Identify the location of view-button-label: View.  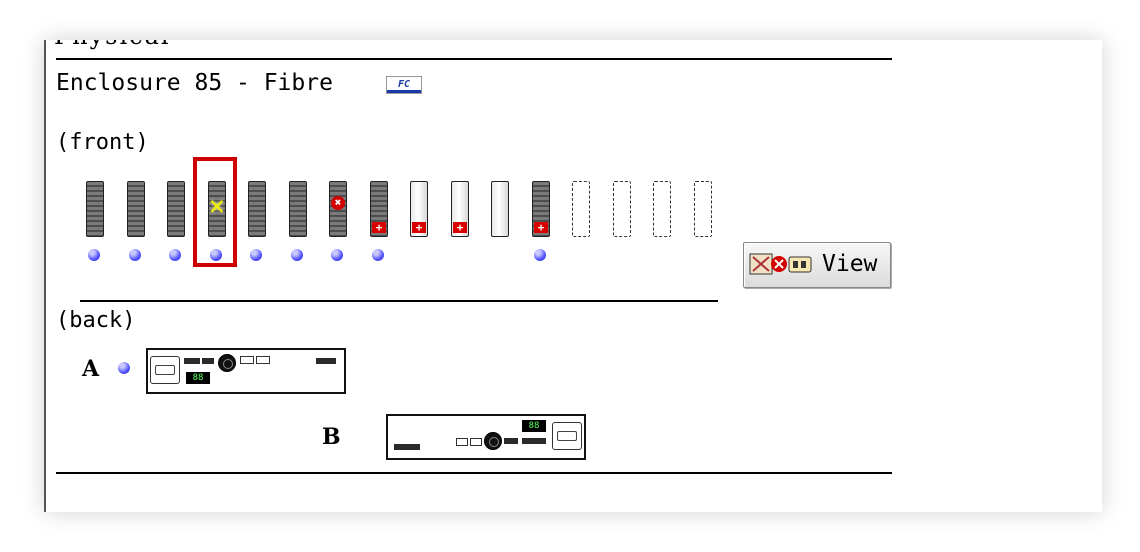
(850, 264).